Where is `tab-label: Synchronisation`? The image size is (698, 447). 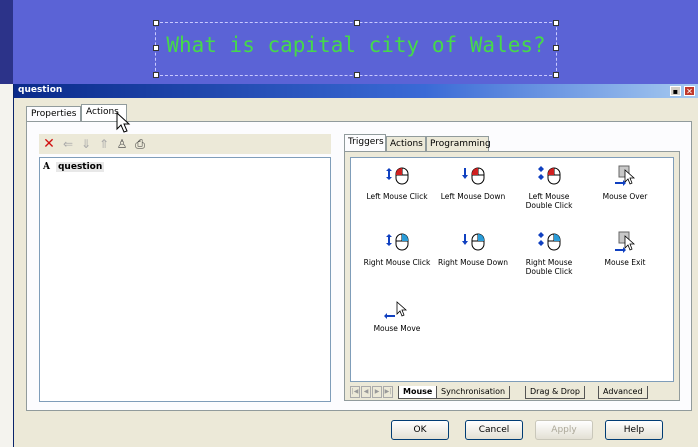
tab-label: Synchronisation is located at coordinates (473, 391).